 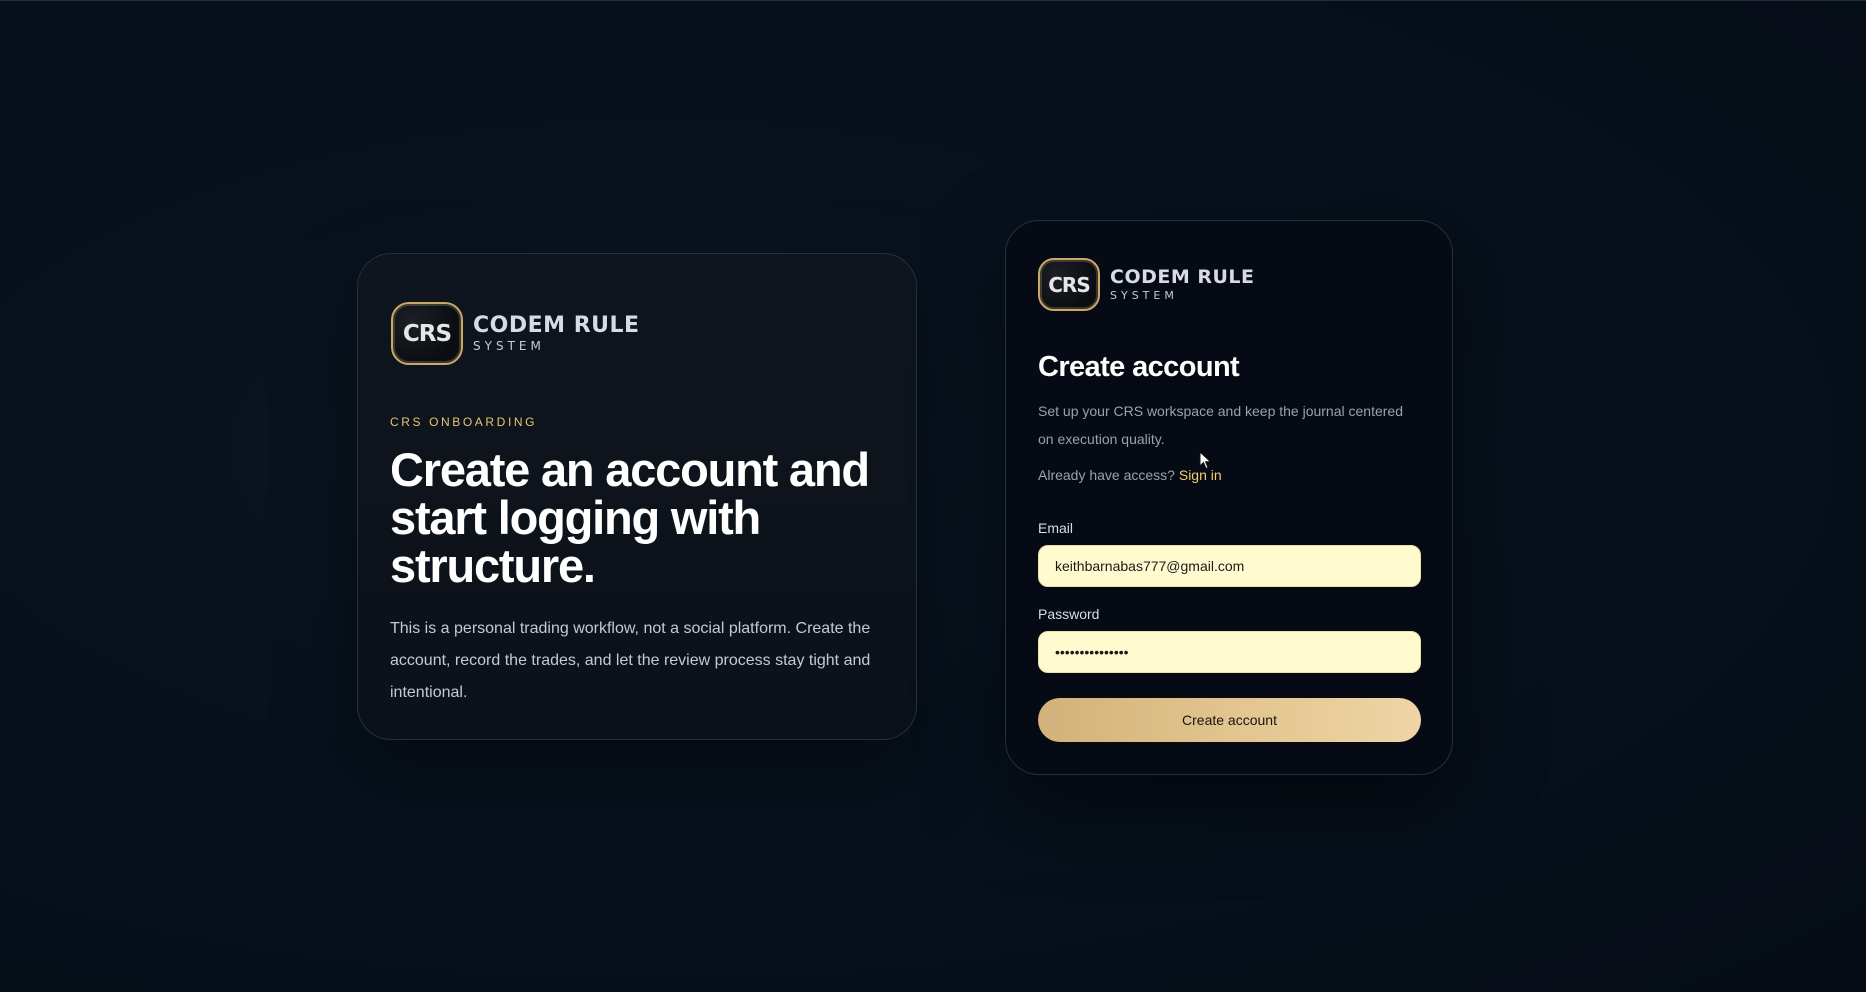 What do you see at coordinates (1229, 652) in the screenshot?
I see `password-field` at bounding box center [1229, 652].